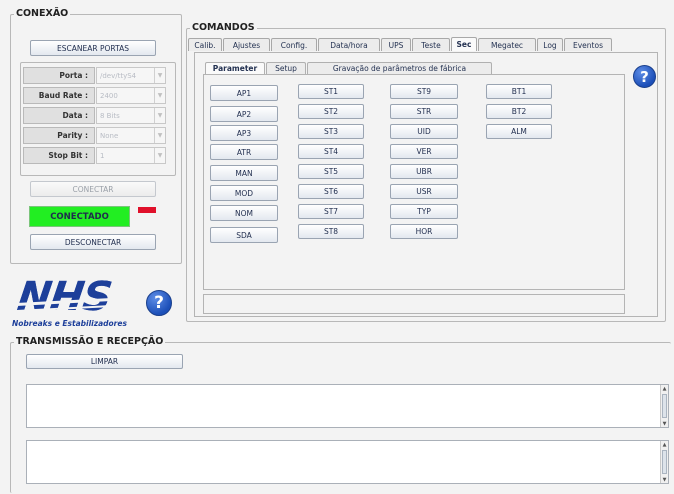  Describe the element at coordinates (159, 303) in the screenshot. I see `help-icon: ?` at that location.